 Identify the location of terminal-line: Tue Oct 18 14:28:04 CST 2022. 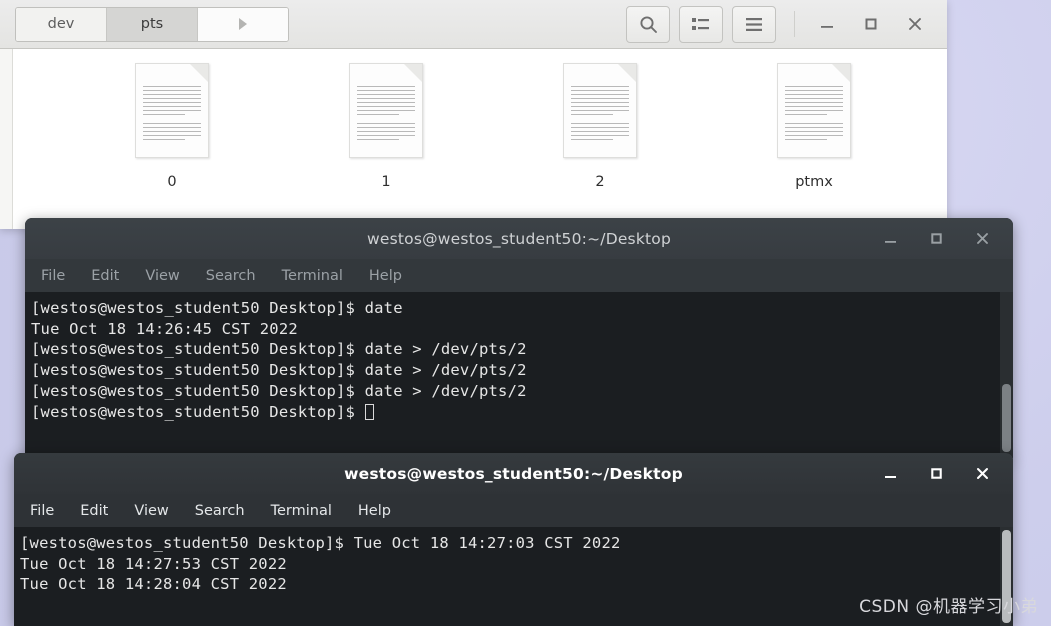
(153, 584).